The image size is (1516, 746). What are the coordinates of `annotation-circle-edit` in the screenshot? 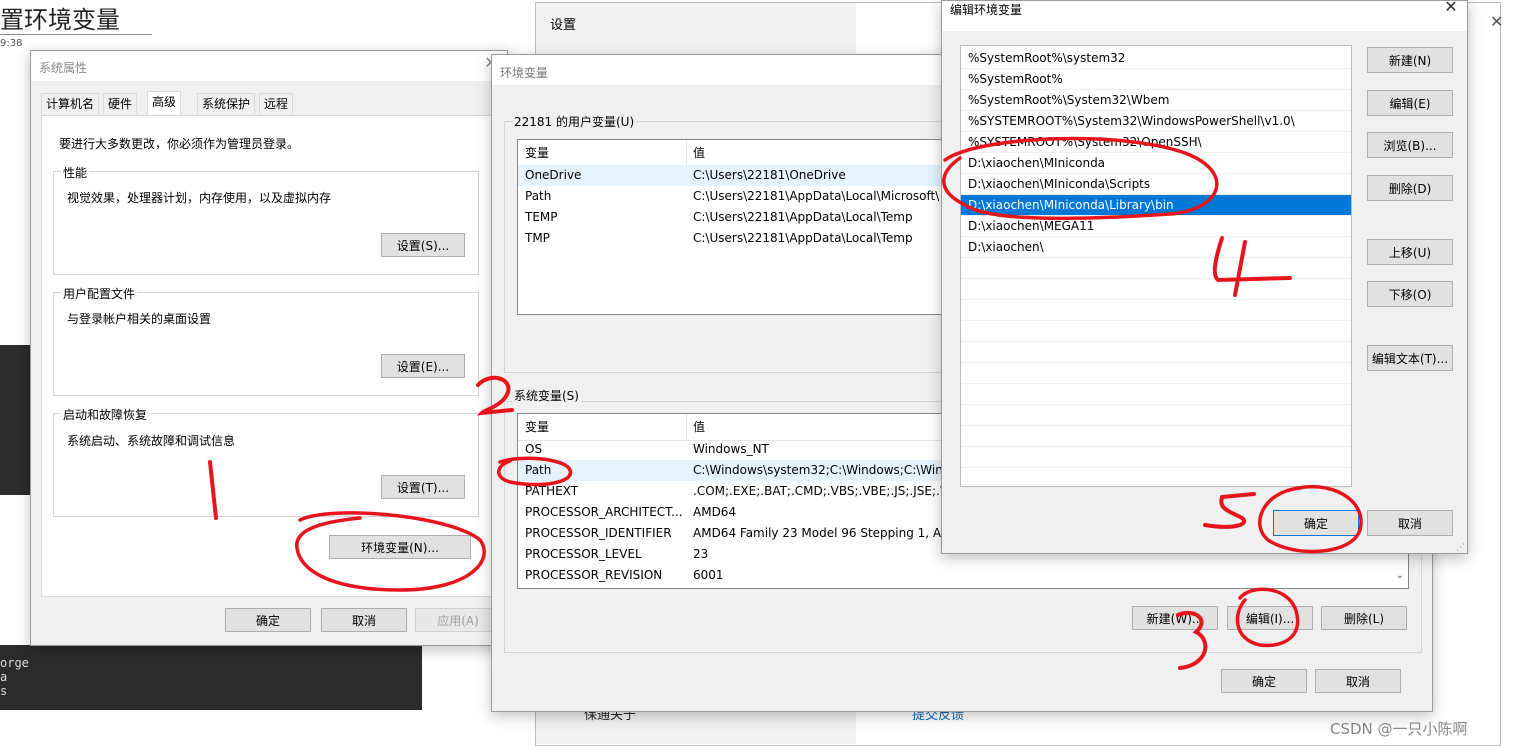 It's located at (1267, 617).